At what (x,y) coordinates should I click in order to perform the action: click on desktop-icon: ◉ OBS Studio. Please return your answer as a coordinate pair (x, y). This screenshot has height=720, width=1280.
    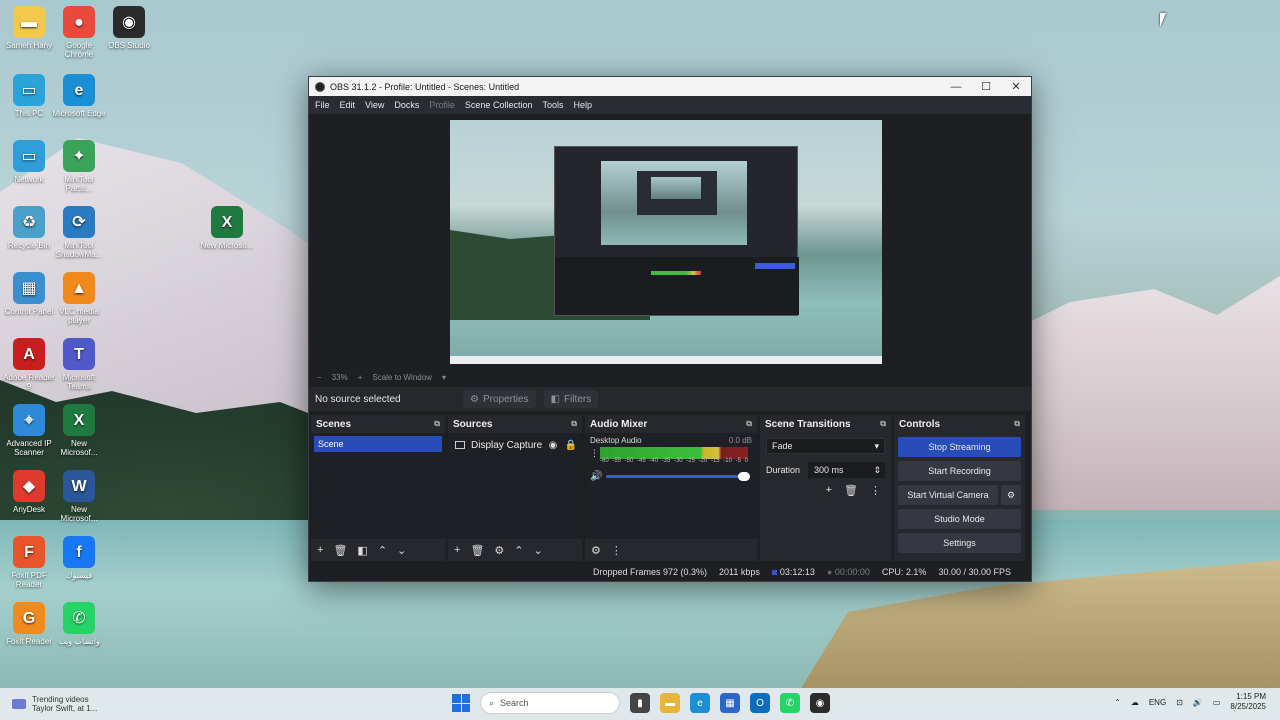
    Looking at the image, I should click on (129, 28).